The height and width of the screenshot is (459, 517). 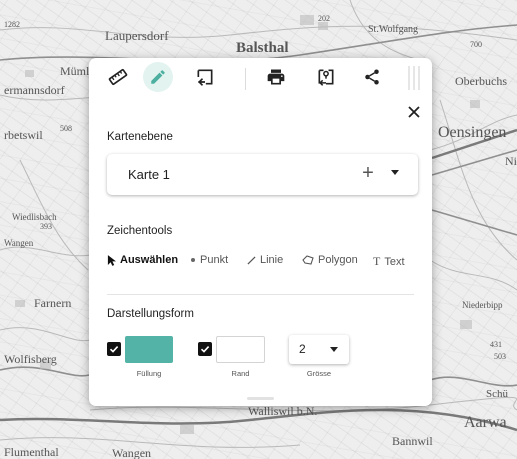 I want to click on map-height-label: 393, so click(x=46, y=226).